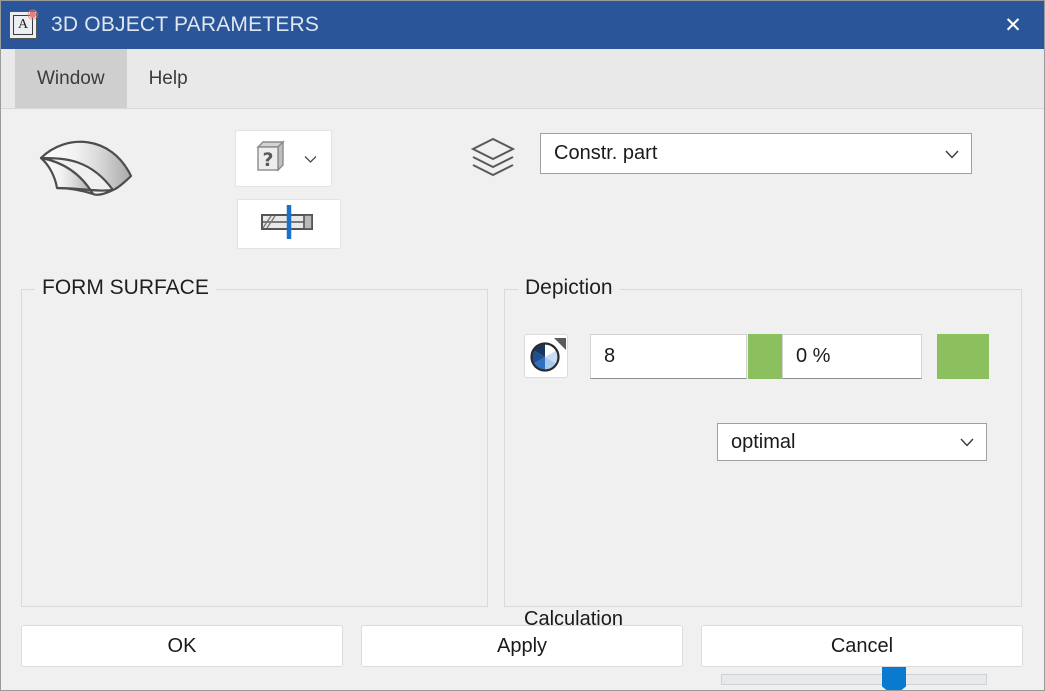 This screenshot has width=1045, height=691. I want to click on menu-bar: Window Help, so click(522, 79).